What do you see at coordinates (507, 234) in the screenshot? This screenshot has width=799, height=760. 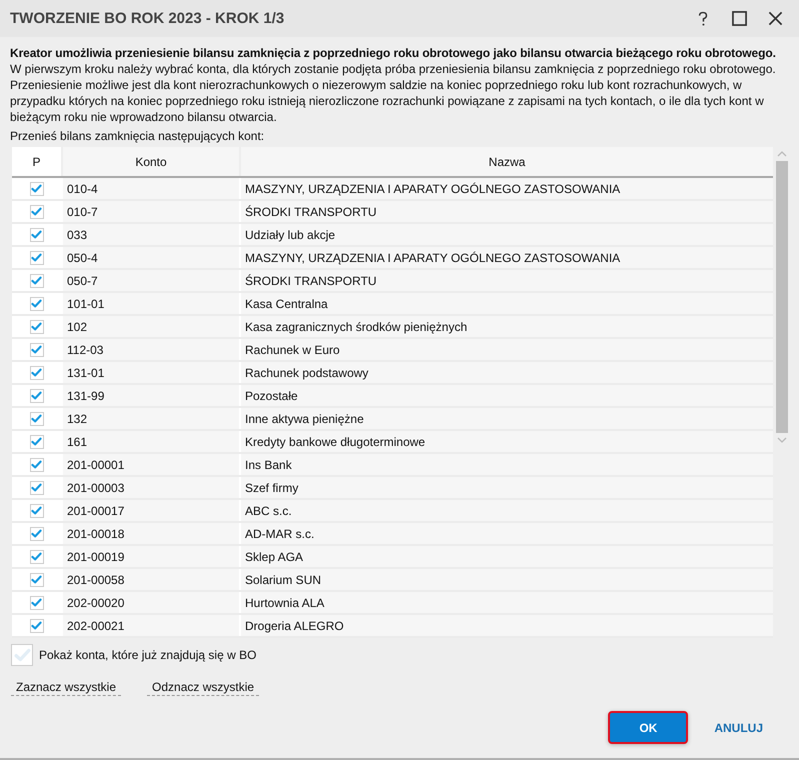 I see `table-cell: Udziały lub akcje` at bounding box center [507, 234].